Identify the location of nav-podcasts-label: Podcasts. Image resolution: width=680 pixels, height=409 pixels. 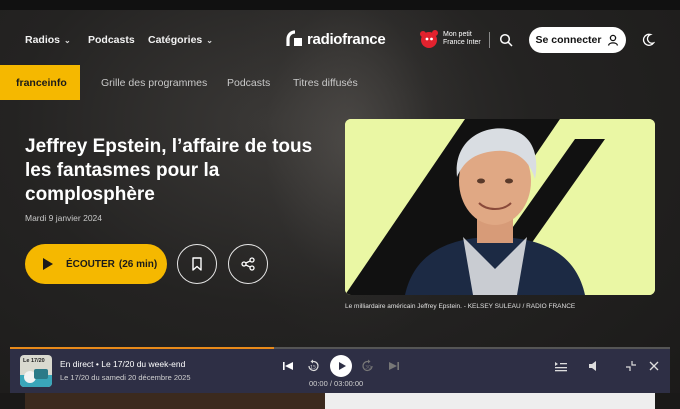
(111, 40).